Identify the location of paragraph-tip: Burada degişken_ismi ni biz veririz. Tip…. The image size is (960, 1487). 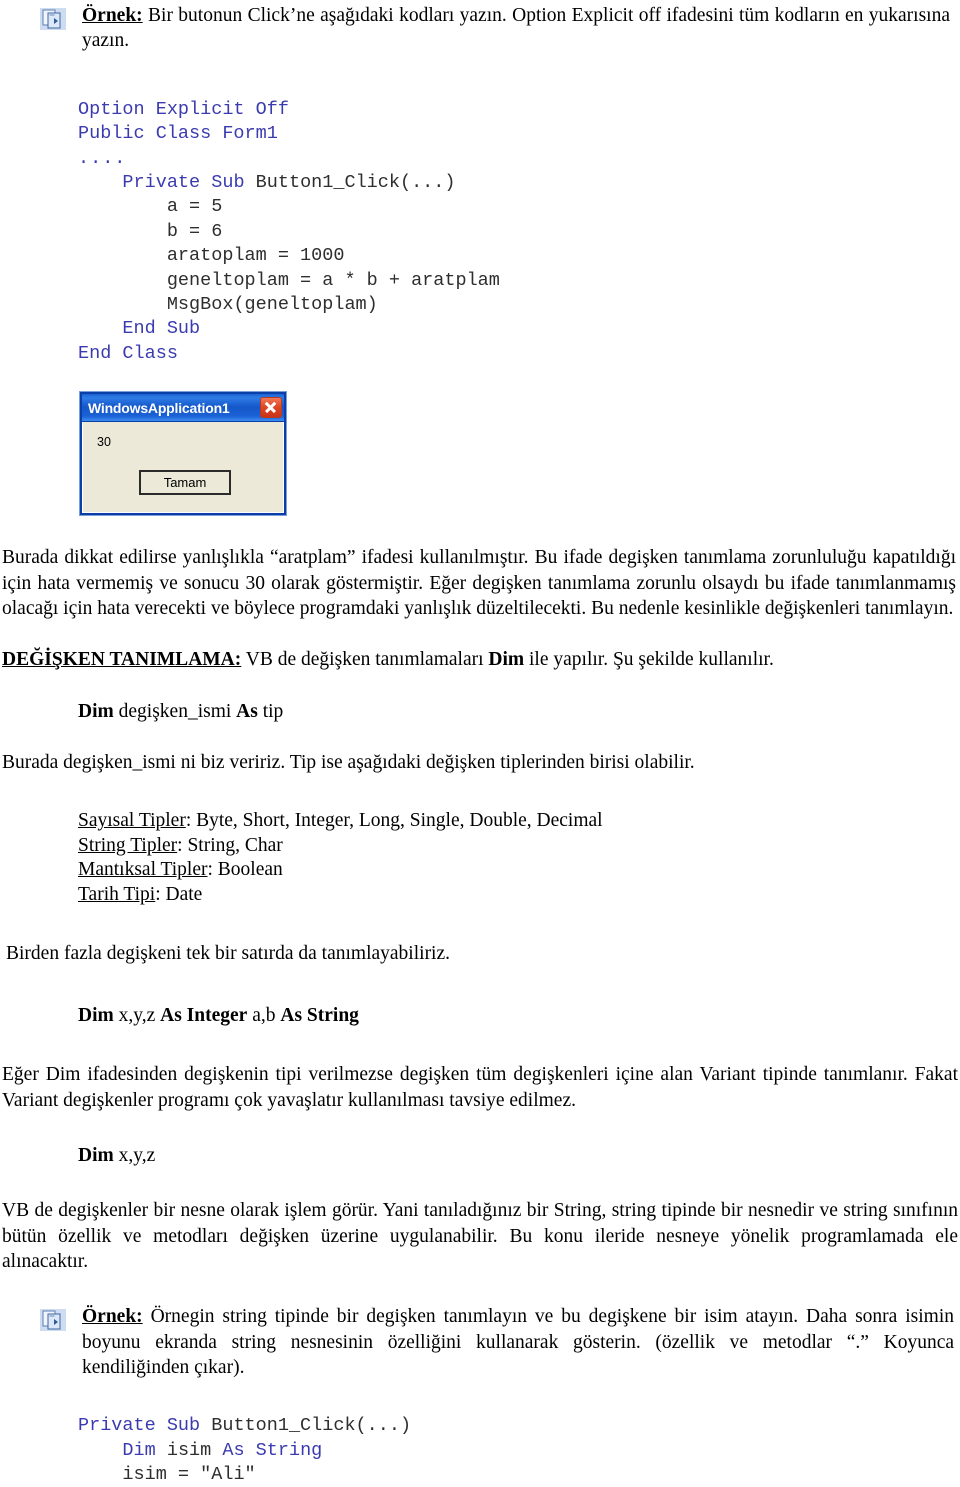
(348, 762).